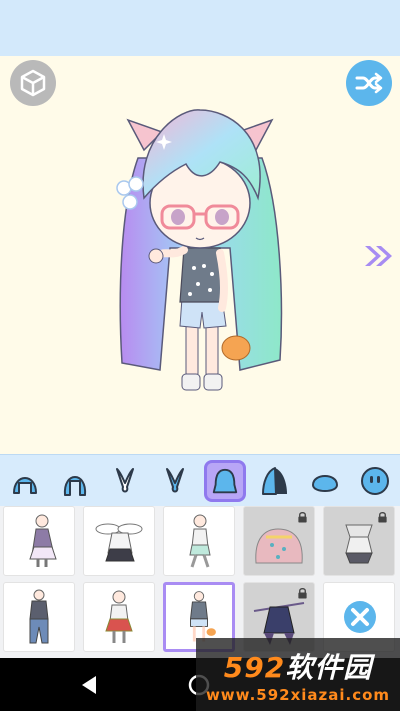  I want to click on watermark-brand: 592软件园, so click(298, 666).